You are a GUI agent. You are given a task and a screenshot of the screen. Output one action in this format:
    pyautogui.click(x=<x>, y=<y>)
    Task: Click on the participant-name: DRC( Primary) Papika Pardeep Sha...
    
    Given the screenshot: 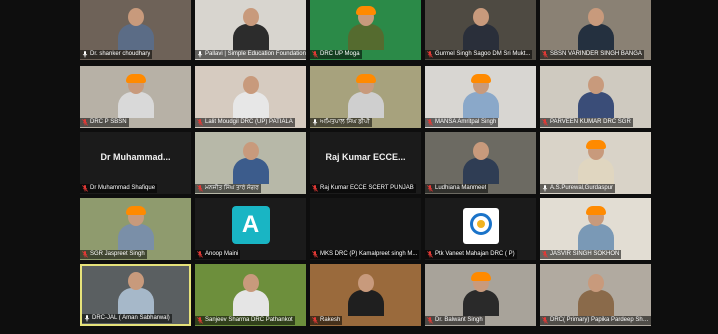 What is the action you would take?
    pyautogui.click(x=600, y=320)
    